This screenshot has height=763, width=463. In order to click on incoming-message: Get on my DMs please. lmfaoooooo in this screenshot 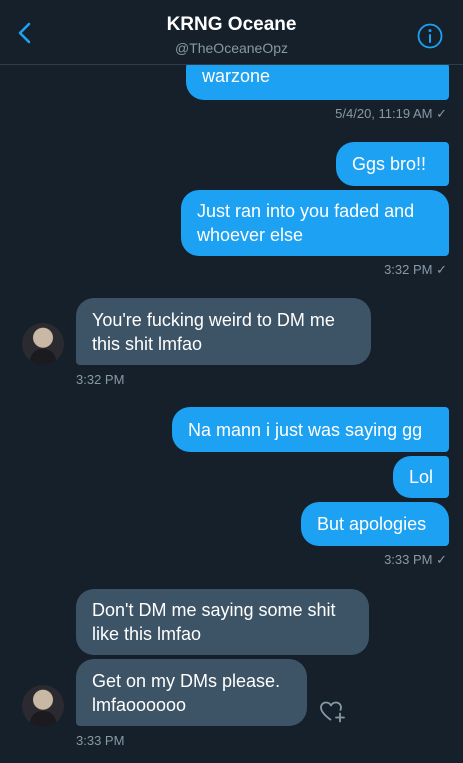, I will do `click(191, 692)`.